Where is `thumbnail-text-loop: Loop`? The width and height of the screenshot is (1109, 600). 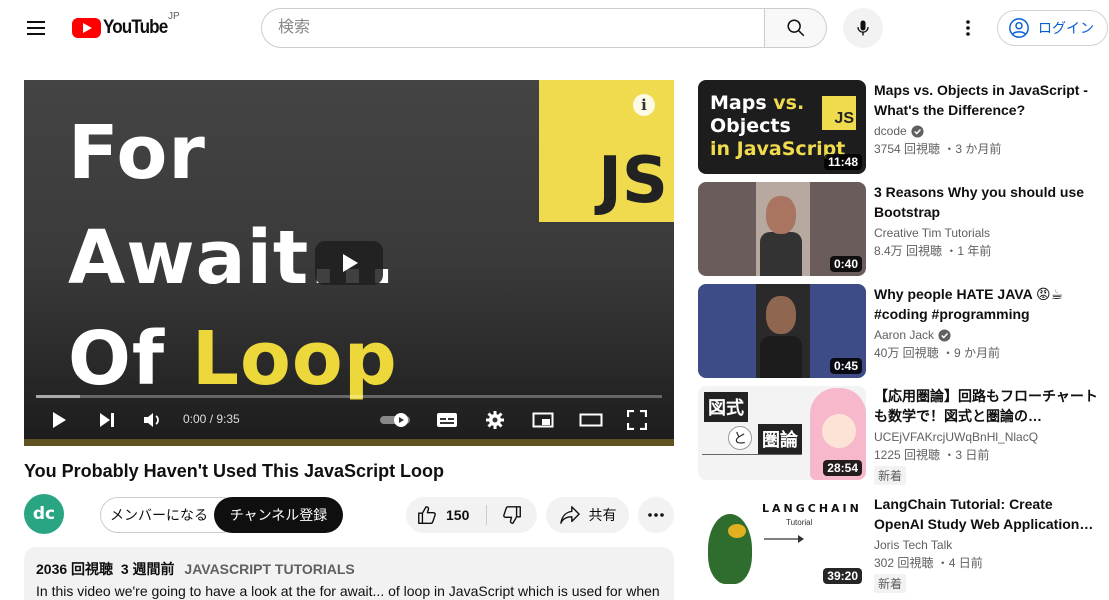
thumbnail-text-loop: Loop is located at coordinates (294, 359).